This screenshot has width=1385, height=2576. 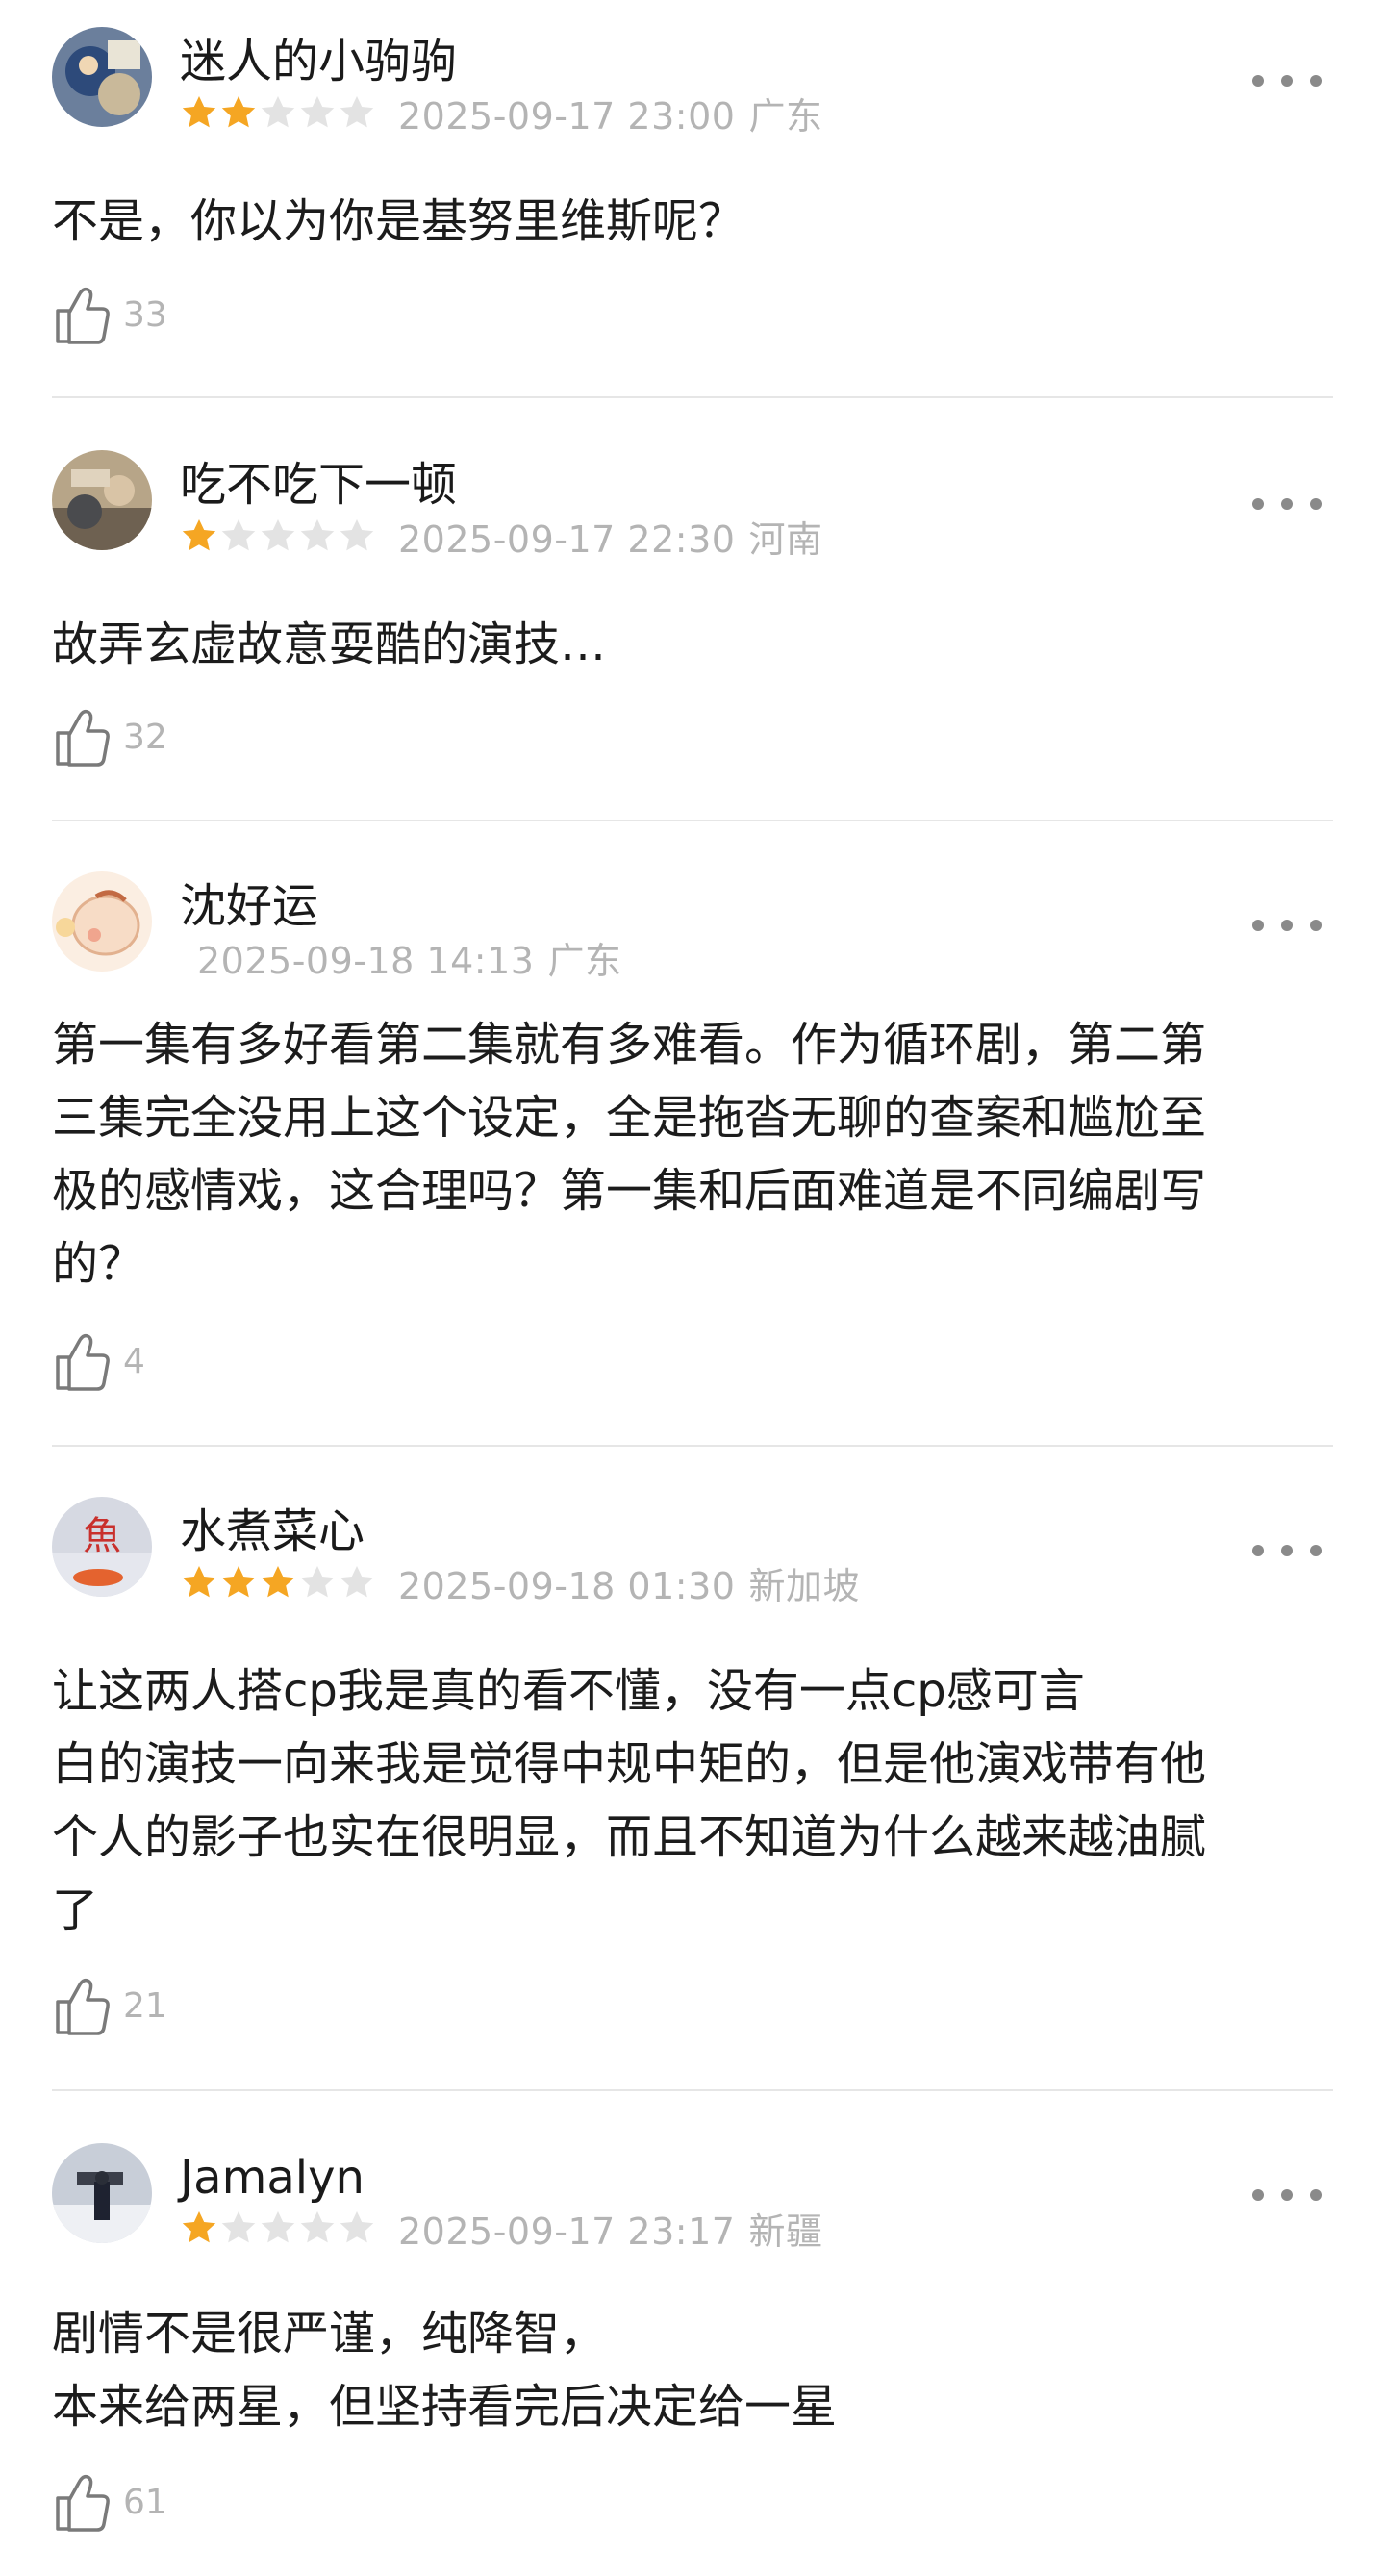 What do you see at coordinates (445, 2407) in the screenshot?
I see `review-text-line: 本来给两星，但坚持看完后决定给一星` at bounding box center [445, 2407].